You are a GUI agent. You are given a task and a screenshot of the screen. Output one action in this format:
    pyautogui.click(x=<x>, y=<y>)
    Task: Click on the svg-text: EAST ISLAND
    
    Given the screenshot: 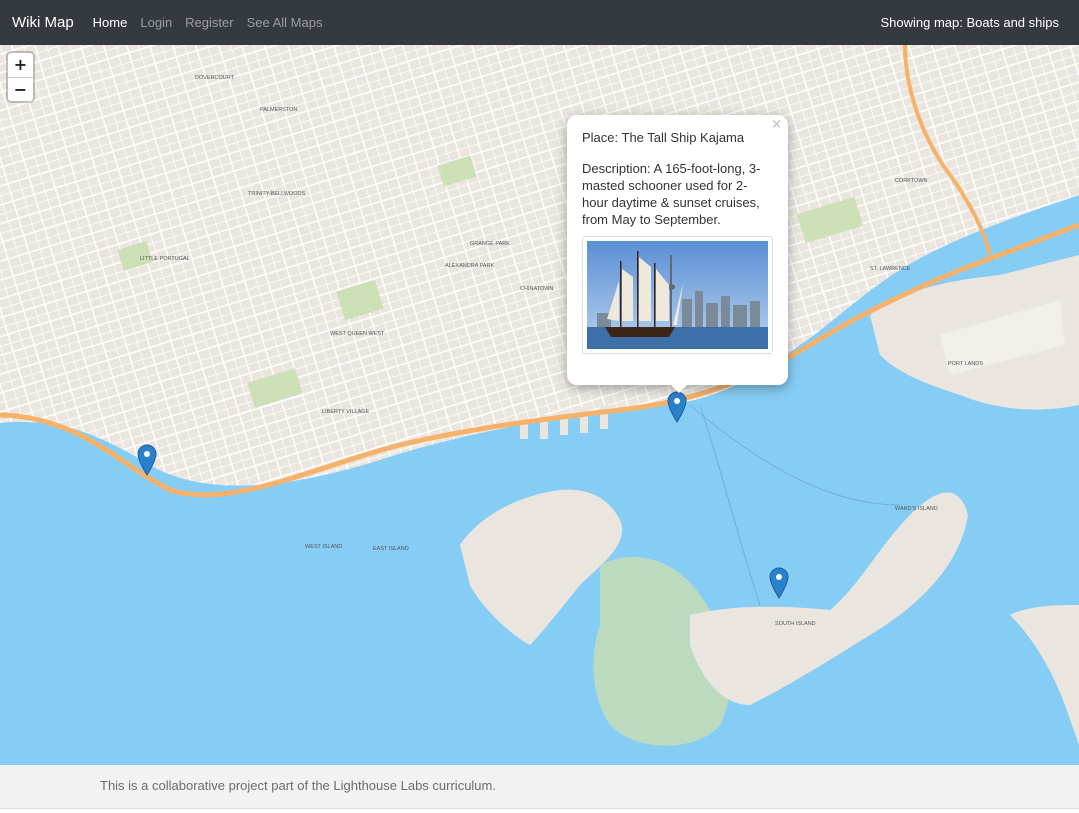 What is the action you would take?
    pyautogui.click(x=391, y=549)
    